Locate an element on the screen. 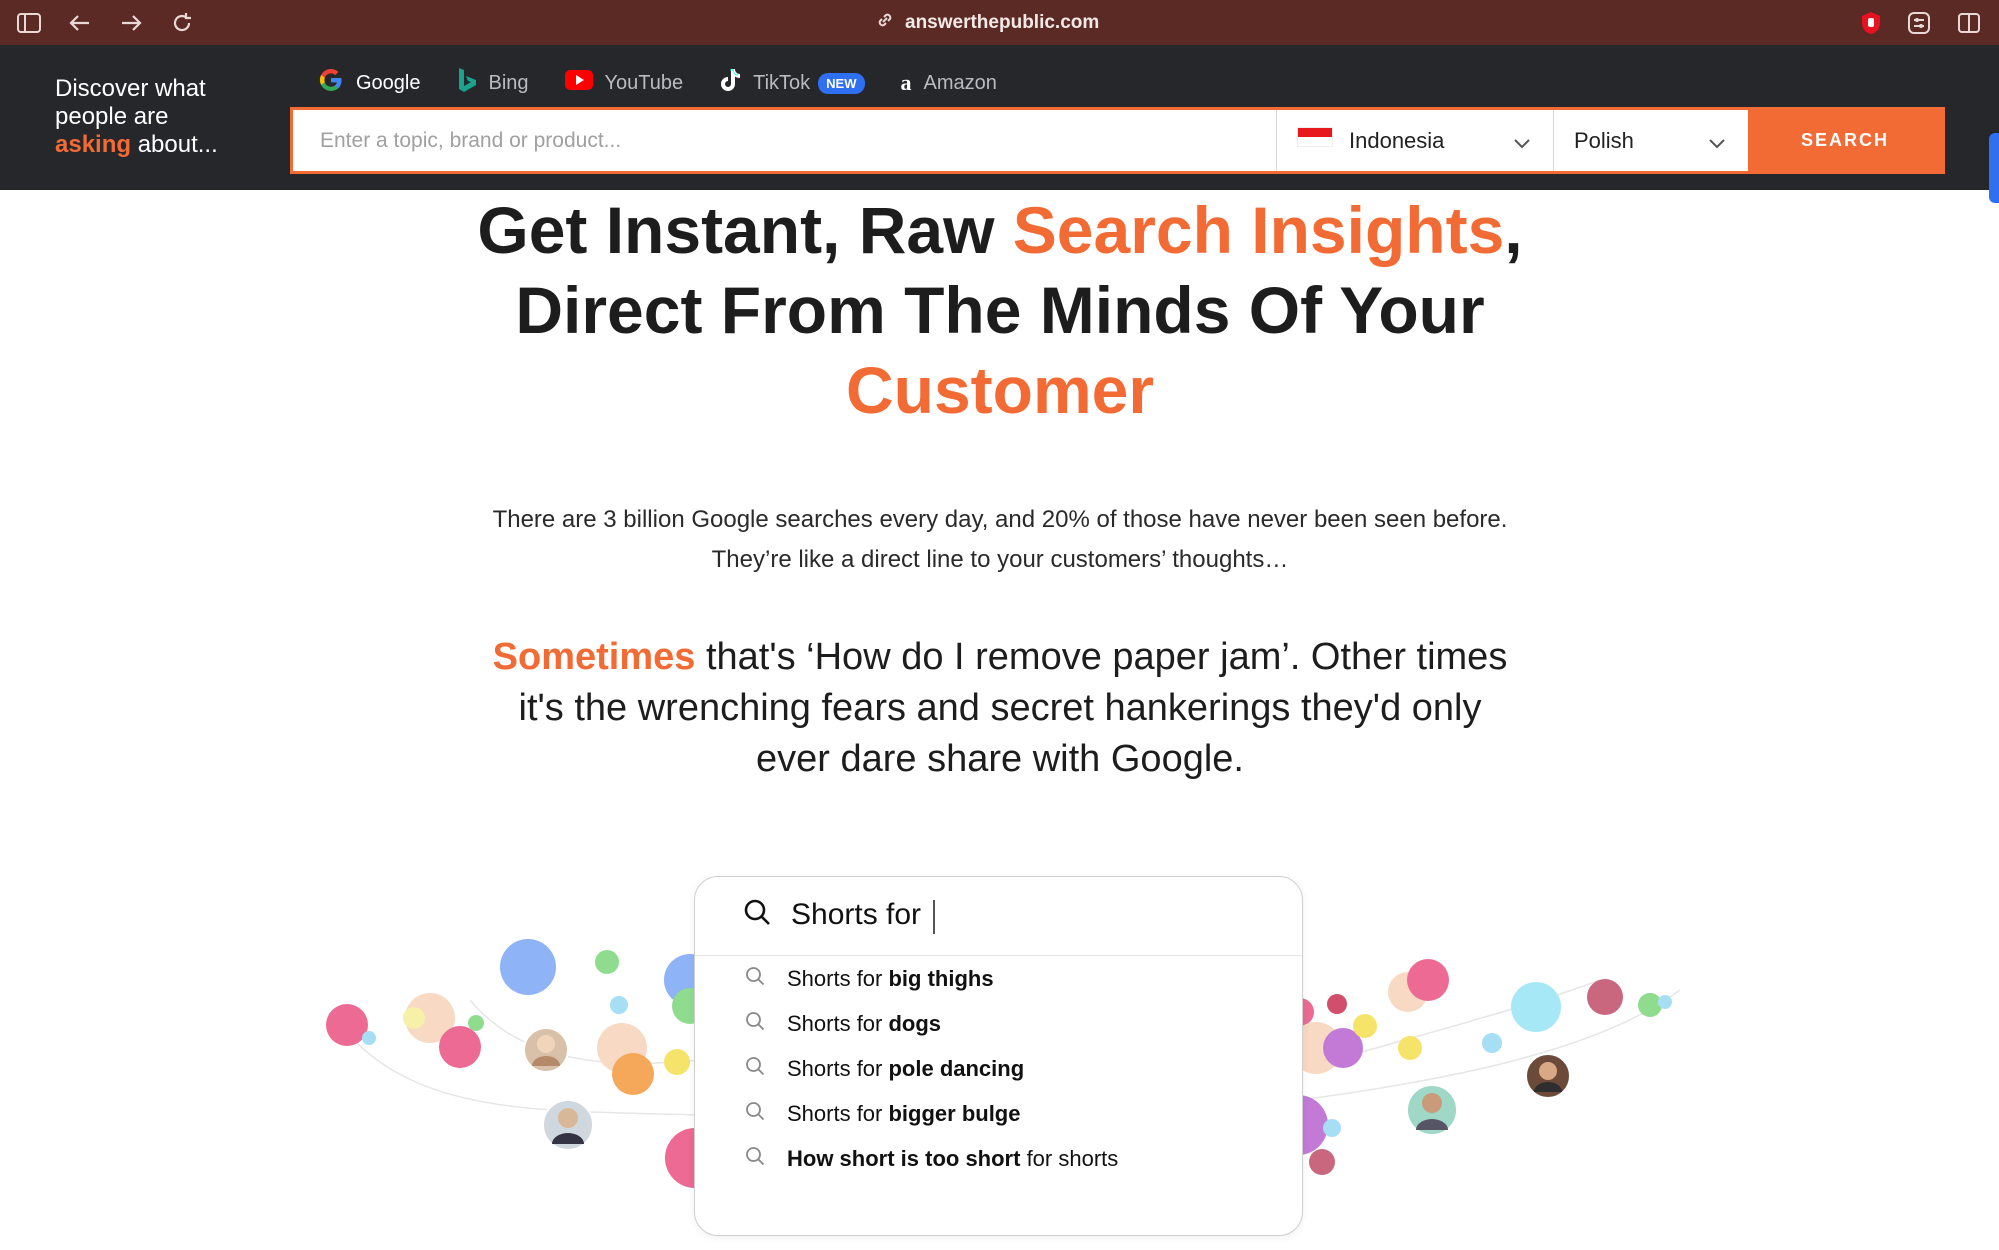 This screenshot has height=1250, width=1999. topic-search-form: Indonesia Polish SEARCH is located at coordinates (1117, 140).